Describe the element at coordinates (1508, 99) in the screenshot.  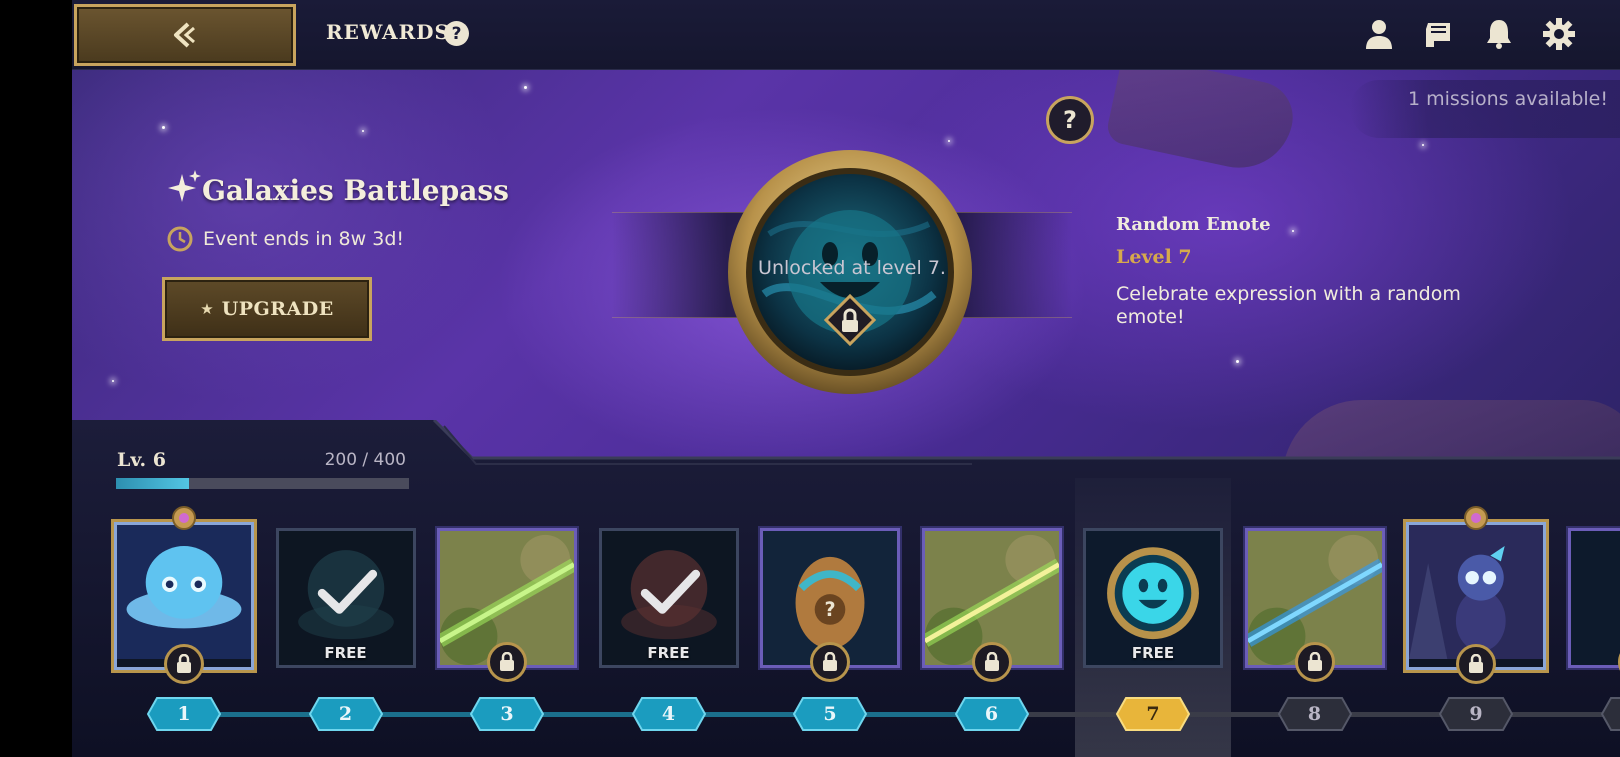
I see `missions-available-text: 1 missions available!` at that location.